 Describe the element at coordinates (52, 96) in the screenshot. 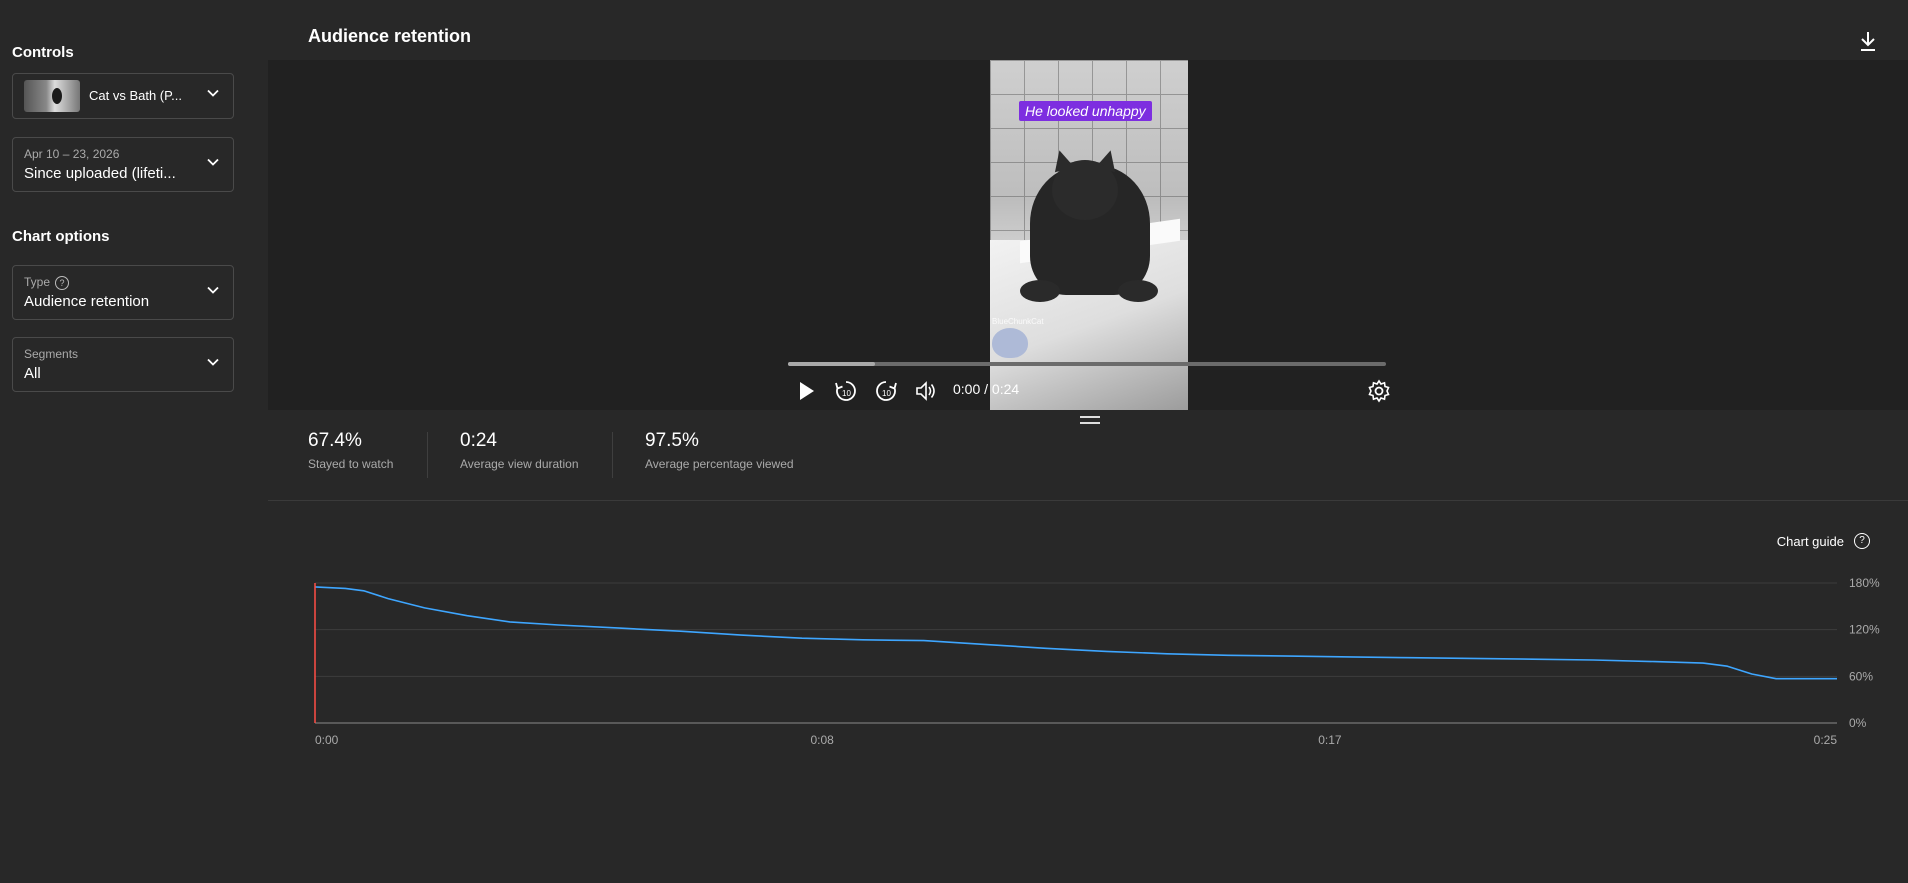

I see `video-thumbnail` at that location.